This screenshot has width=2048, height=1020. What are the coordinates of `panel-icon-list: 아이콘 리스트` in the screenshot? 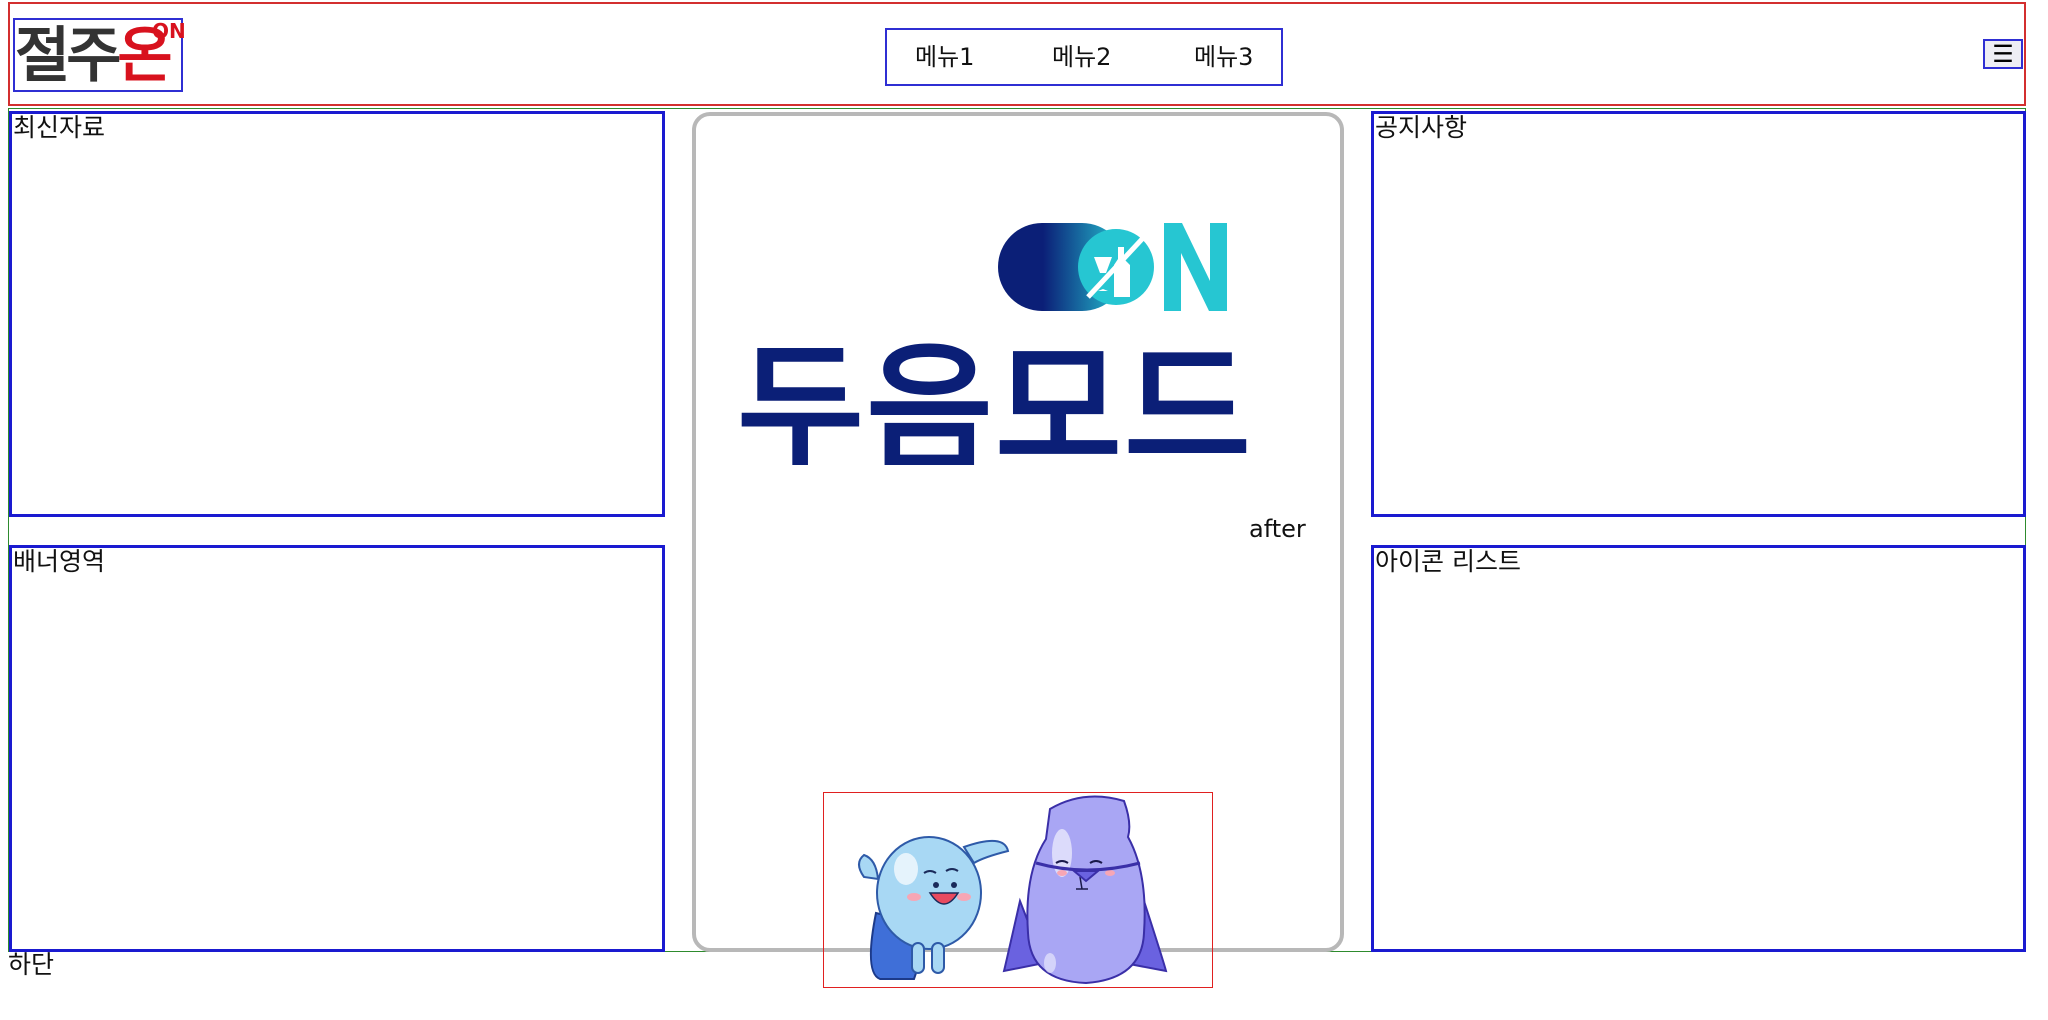 It's located at (1698, 748).